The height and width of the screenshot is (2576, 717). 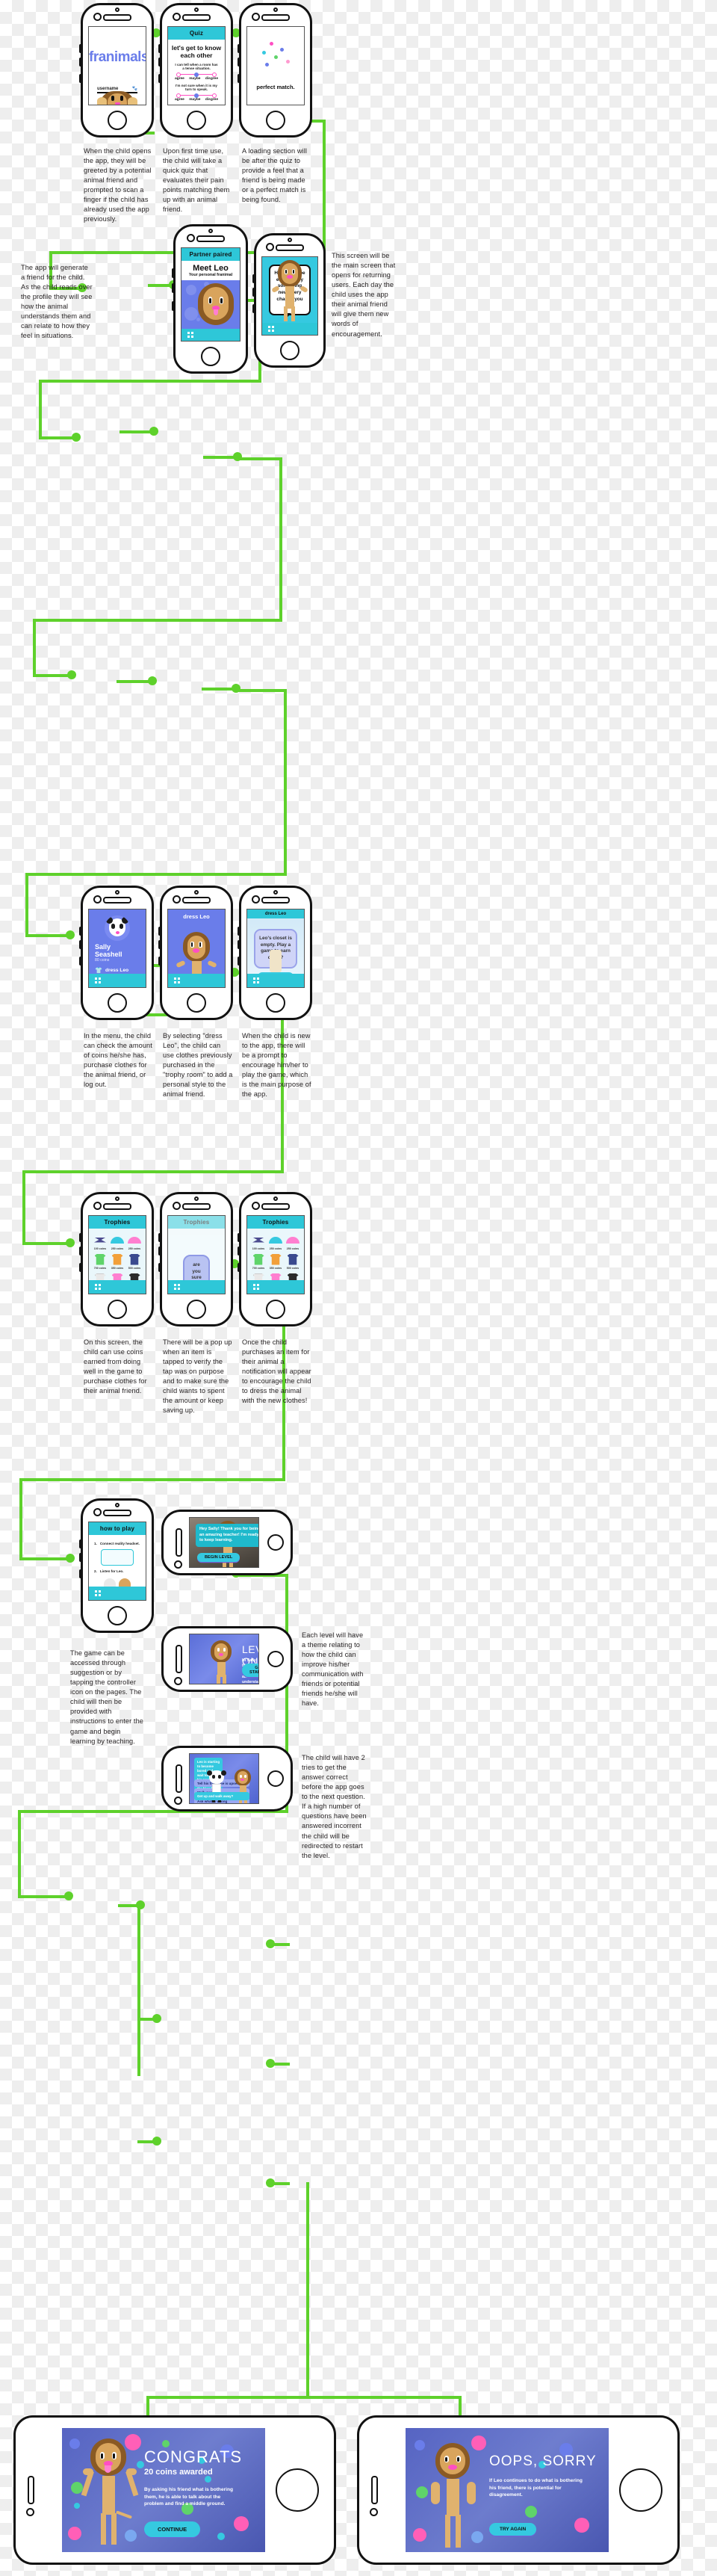 What do you see at coordinates (250, 1671) in the screenshot?
I see `get-started-button: GET STARTED` at bounding box center [250, 1671].